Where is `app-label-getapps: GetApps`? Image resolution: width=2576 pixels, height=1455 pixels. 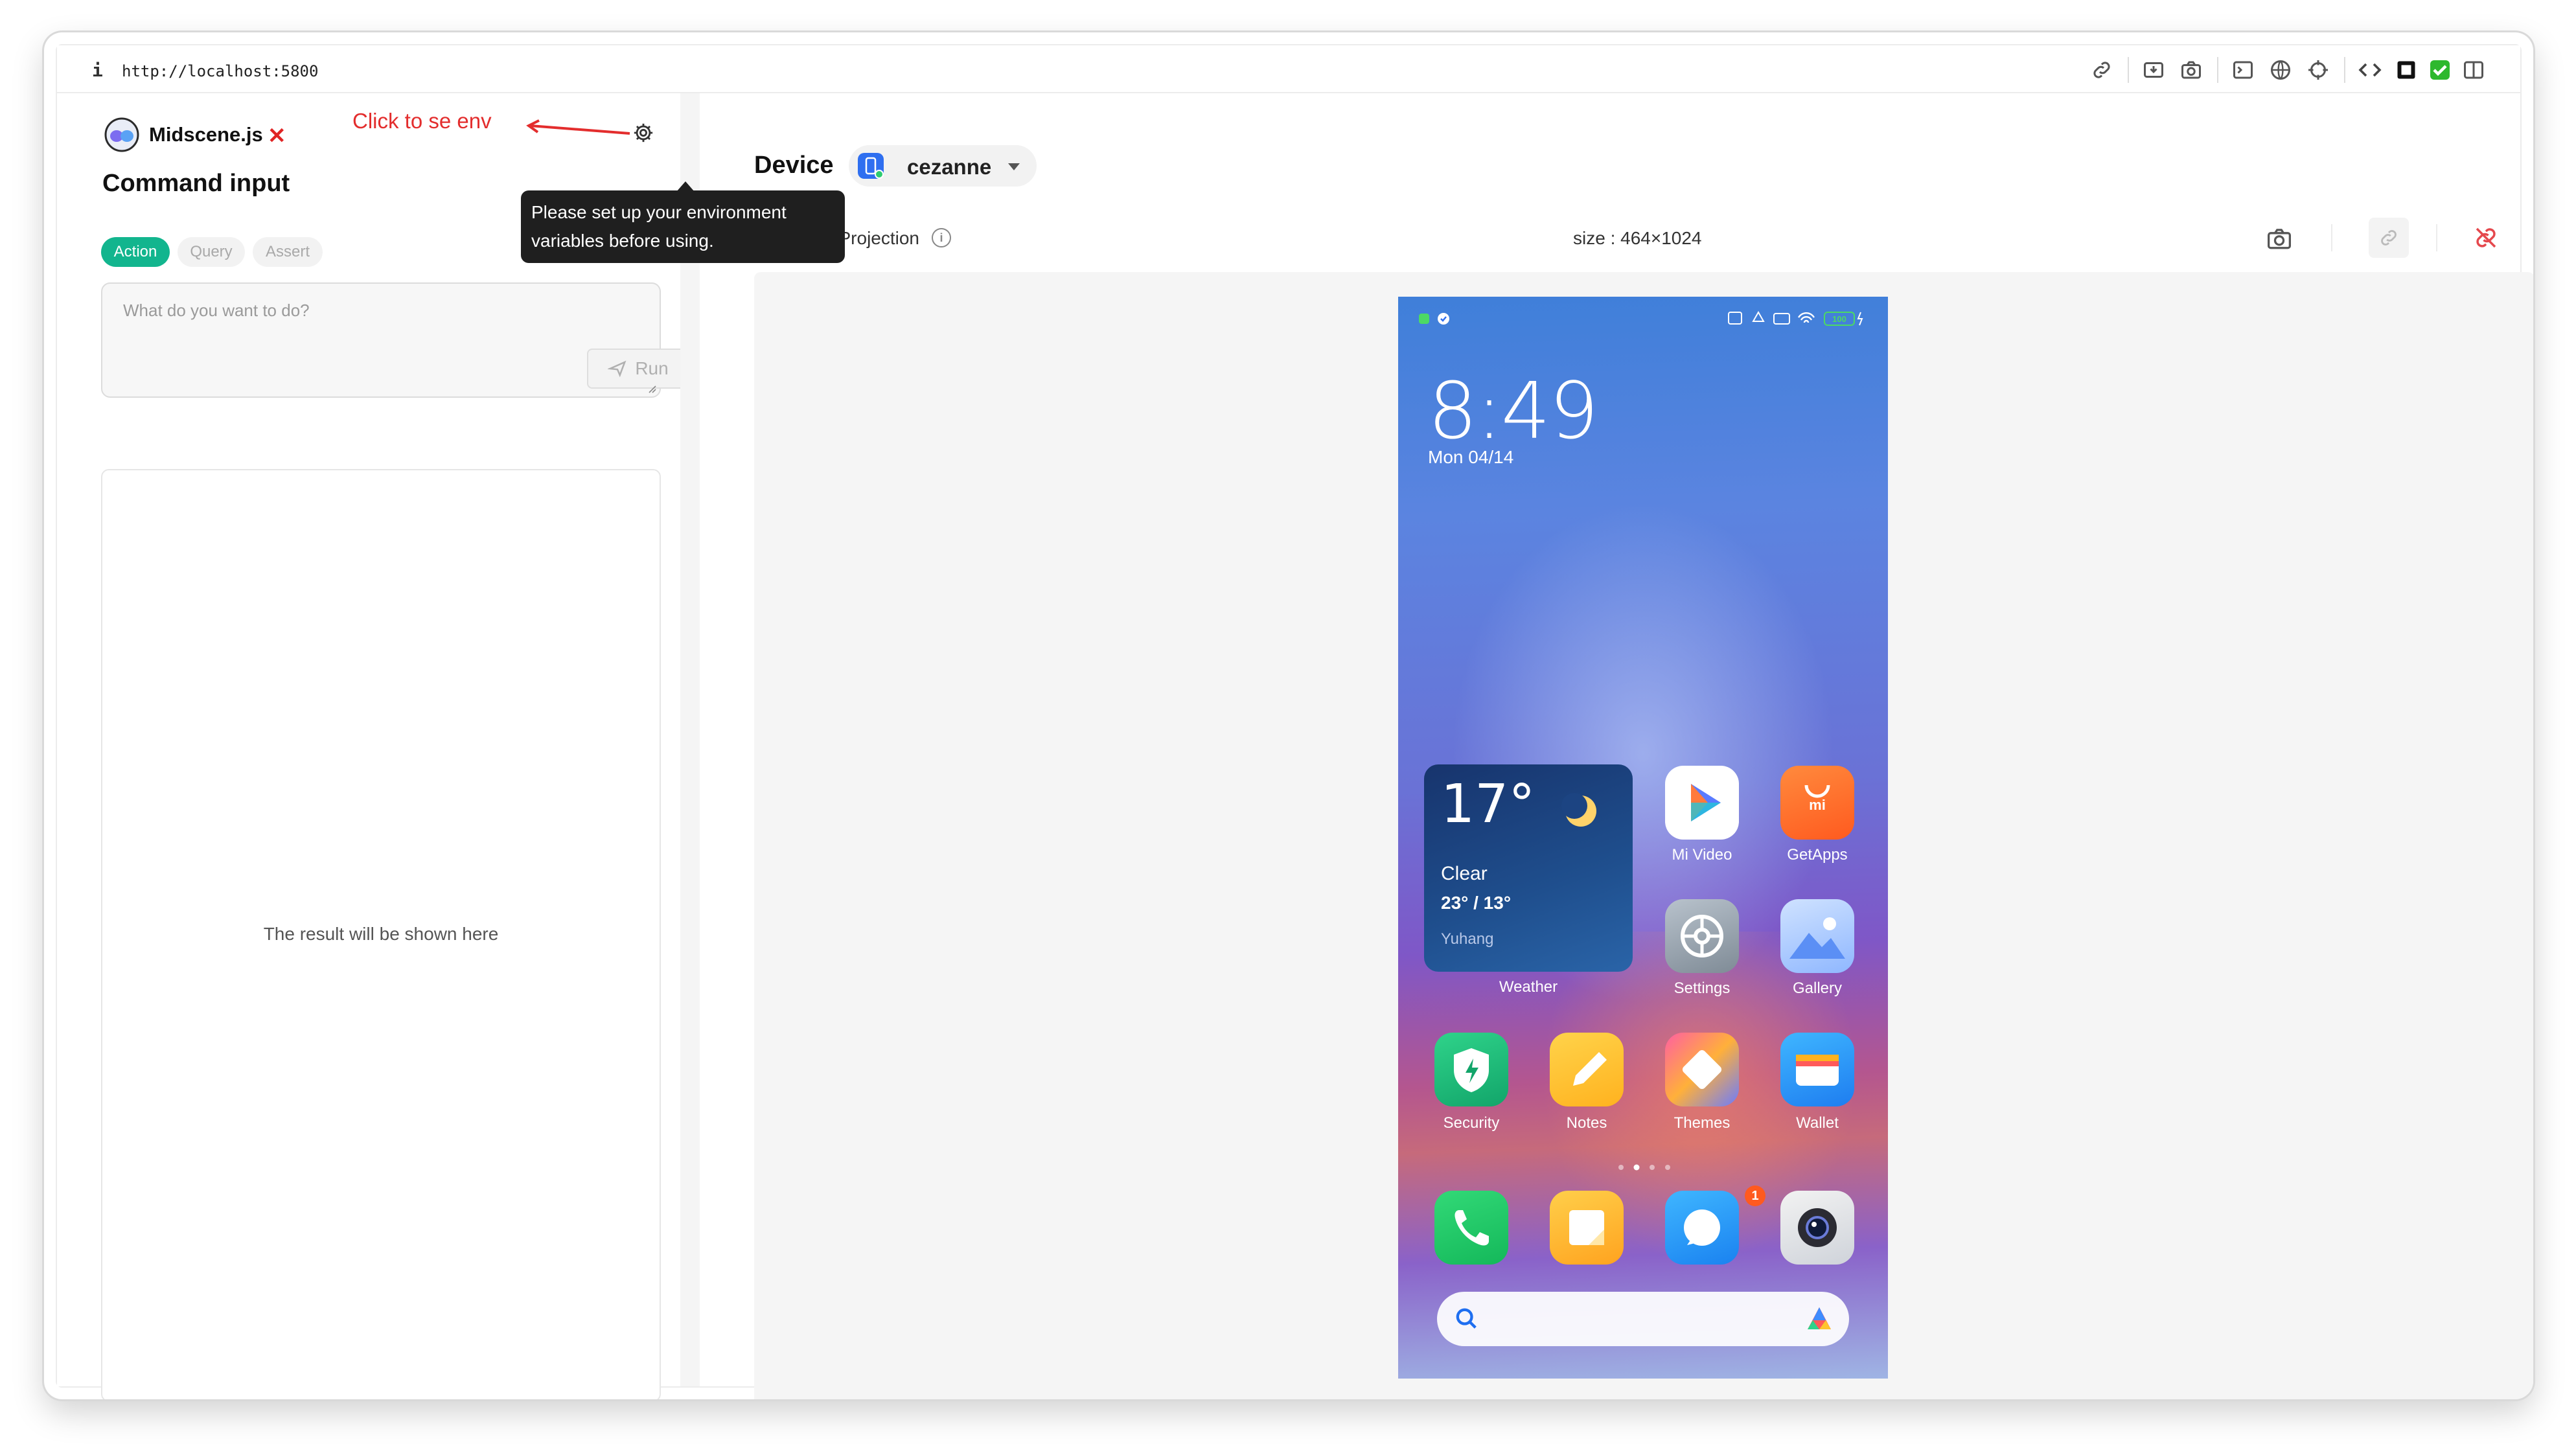 app-label-getapps: GetApps is located at coordinates (1817, 855).